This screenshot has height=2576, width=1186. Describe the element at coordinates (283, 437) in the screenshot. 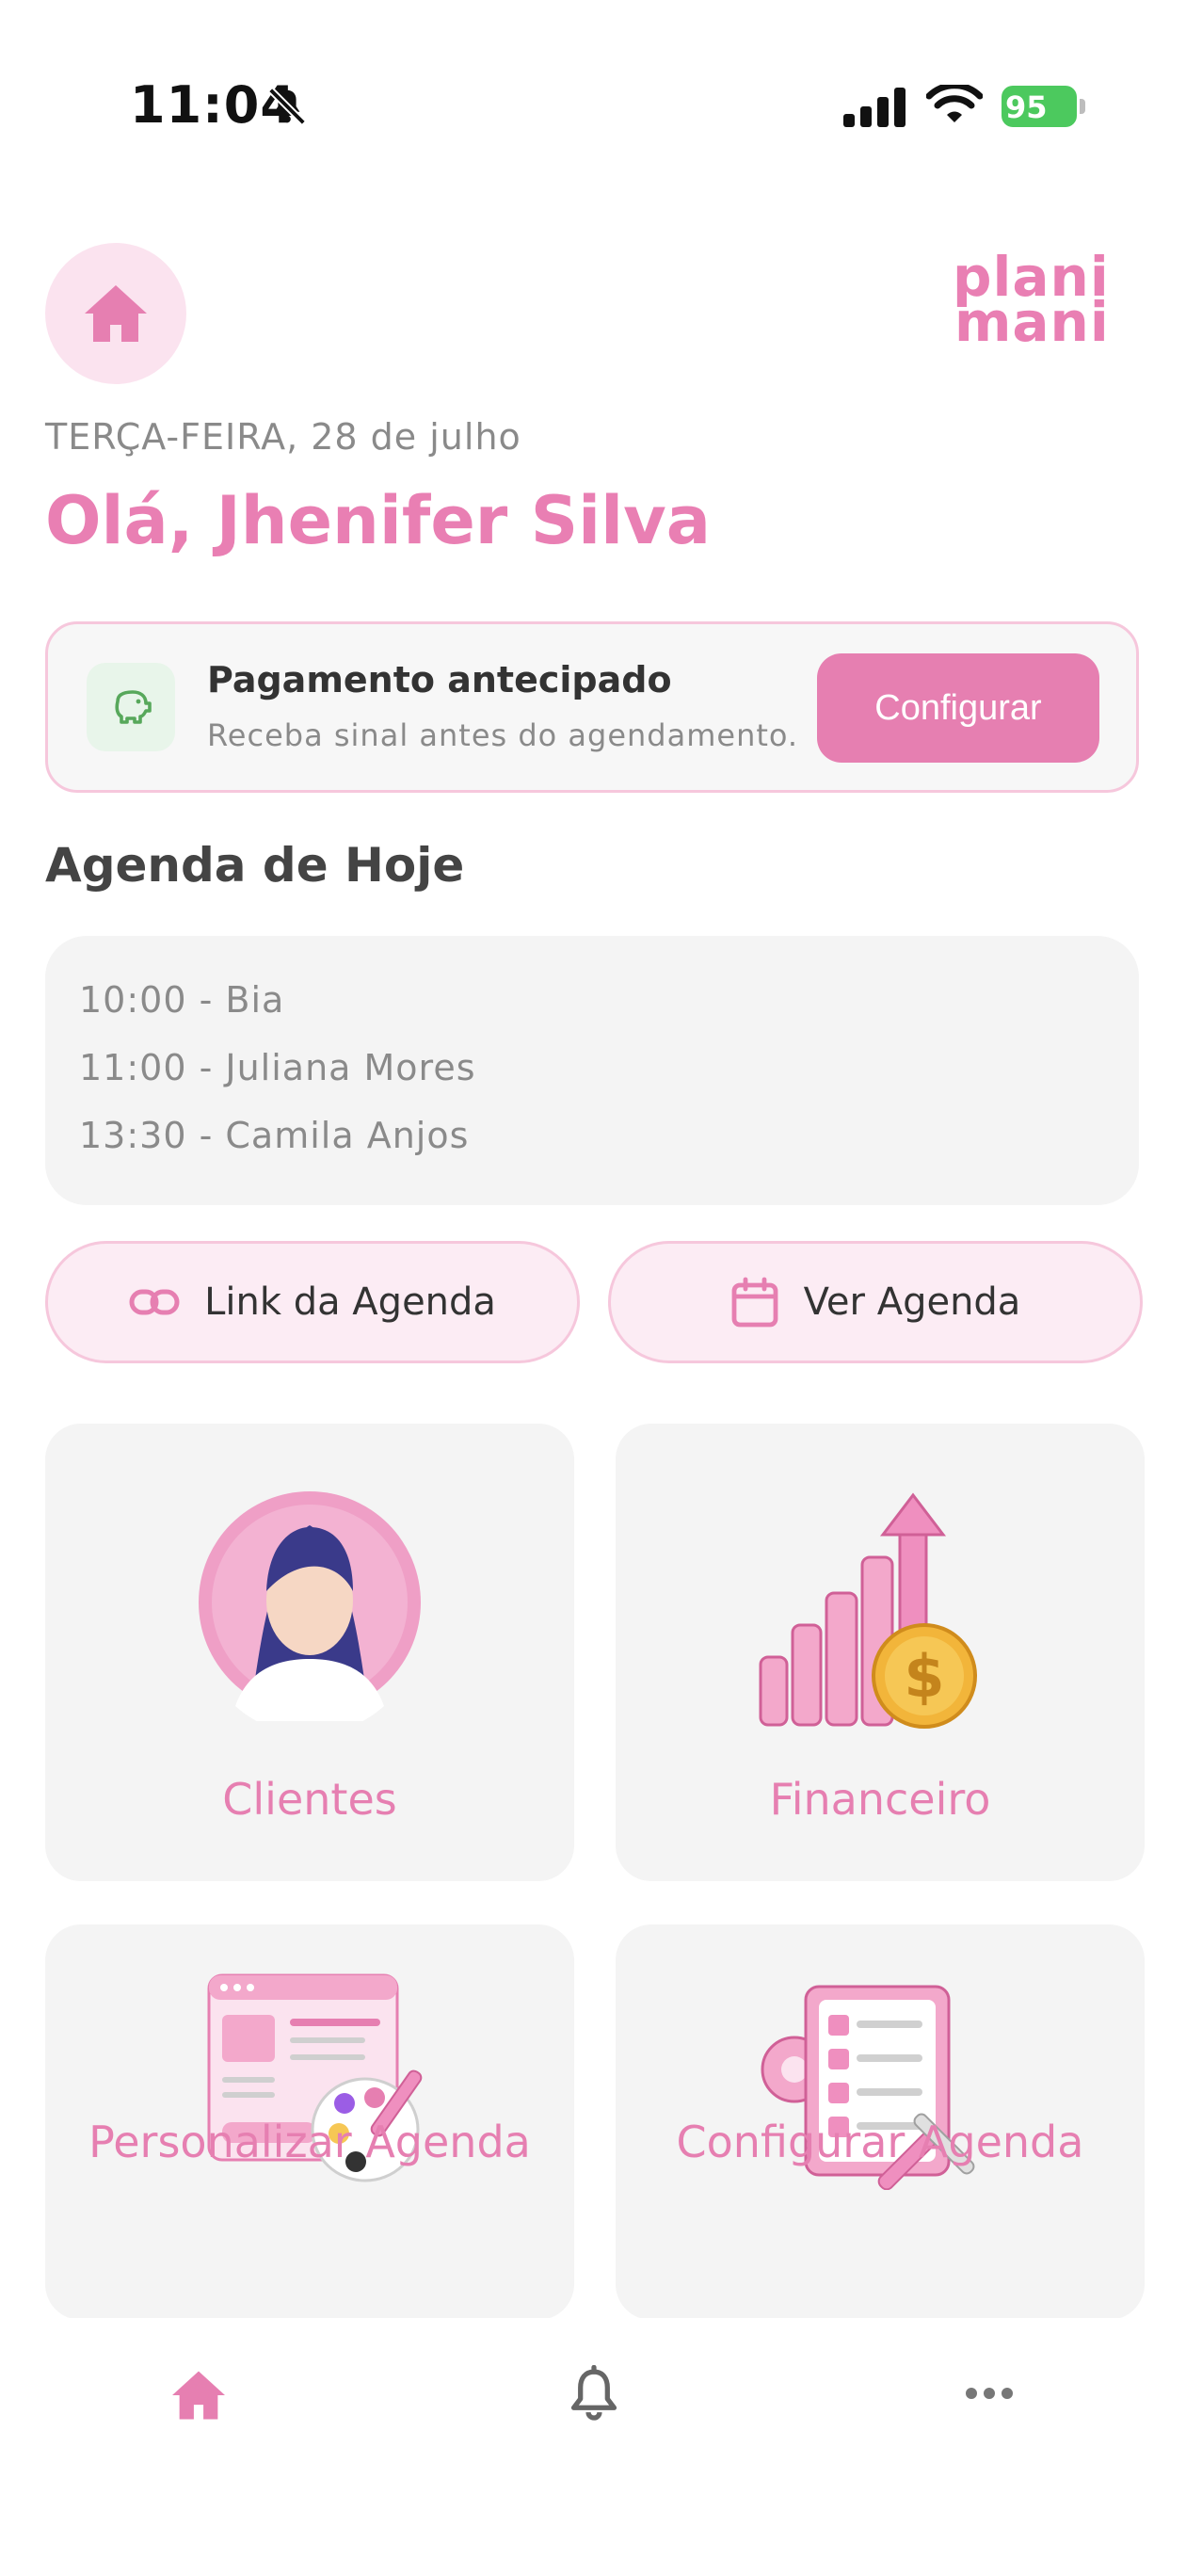

I see `current-date: TERÇA-FEIRA, 28 de julho` at that location.